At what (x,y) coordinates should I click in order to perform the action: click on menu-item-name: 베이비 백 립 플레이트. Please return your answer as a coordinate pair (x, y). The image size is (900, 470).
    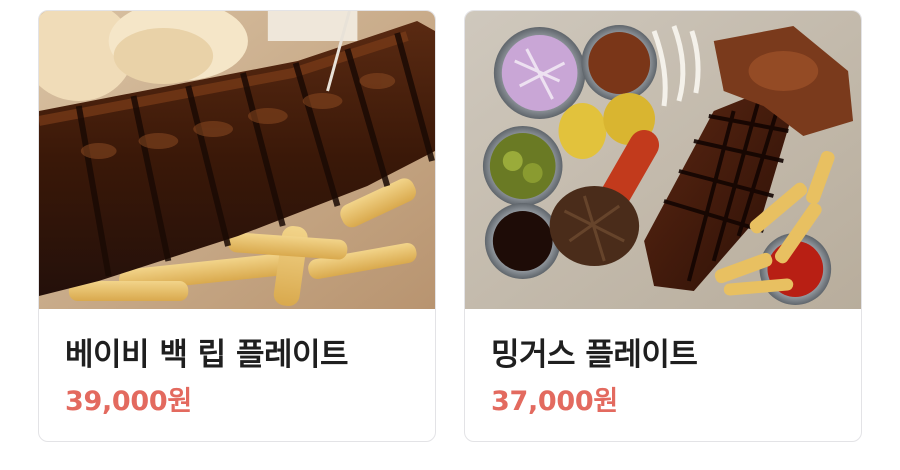
    Looking at the image, I should click on (207, 355).